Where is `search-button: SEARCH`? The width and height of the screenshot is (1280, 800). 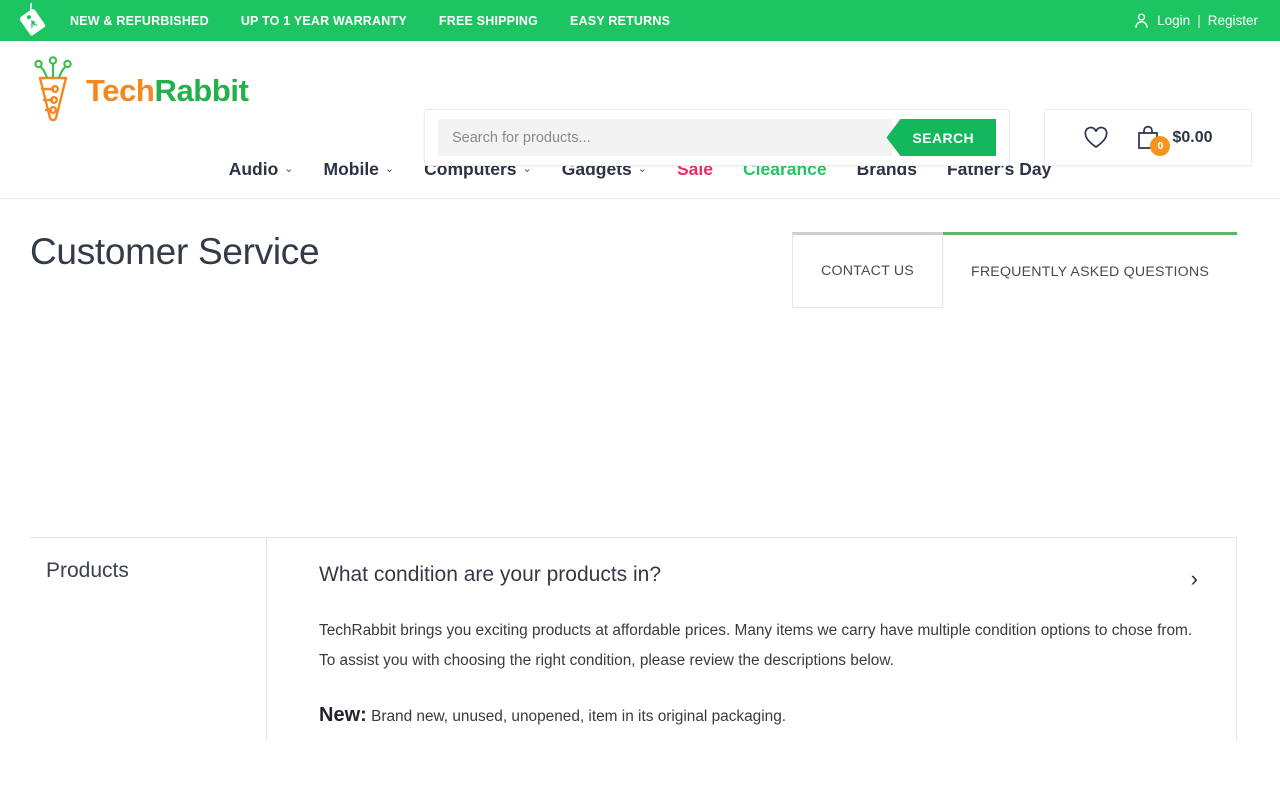 search-button: SEARCH is located at coordinates (941, 137).